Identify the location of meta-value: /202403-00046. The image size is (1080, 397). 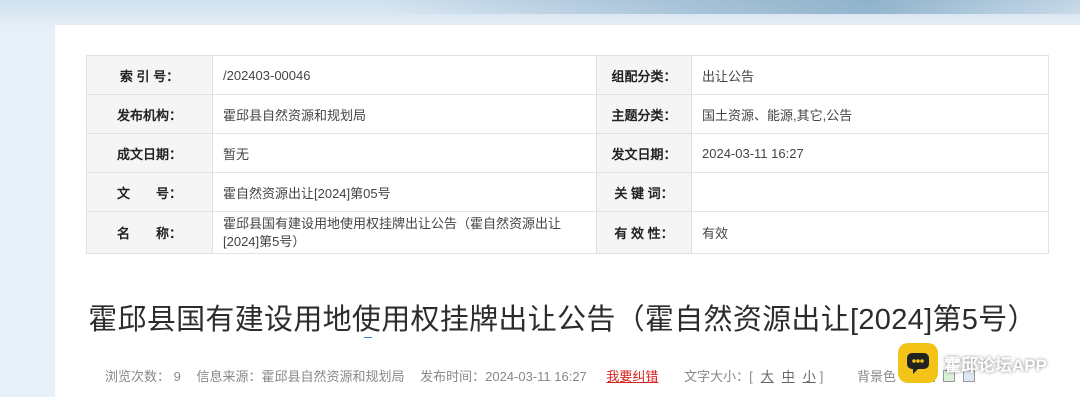
(404, 75).